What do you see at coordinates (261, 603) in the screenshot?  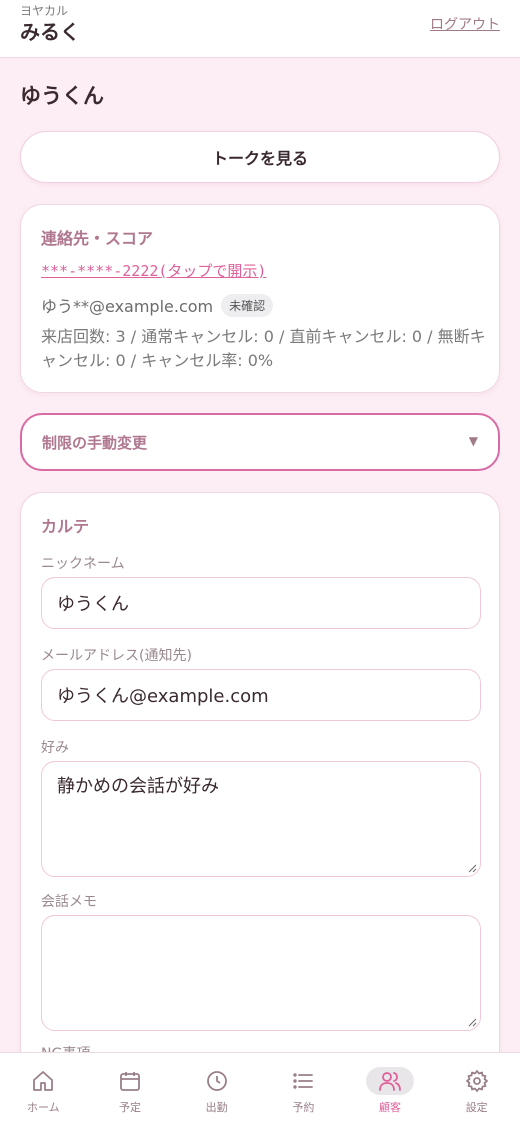 I see `nickname-input: ゆうくん` at bounding box center [261, 603].